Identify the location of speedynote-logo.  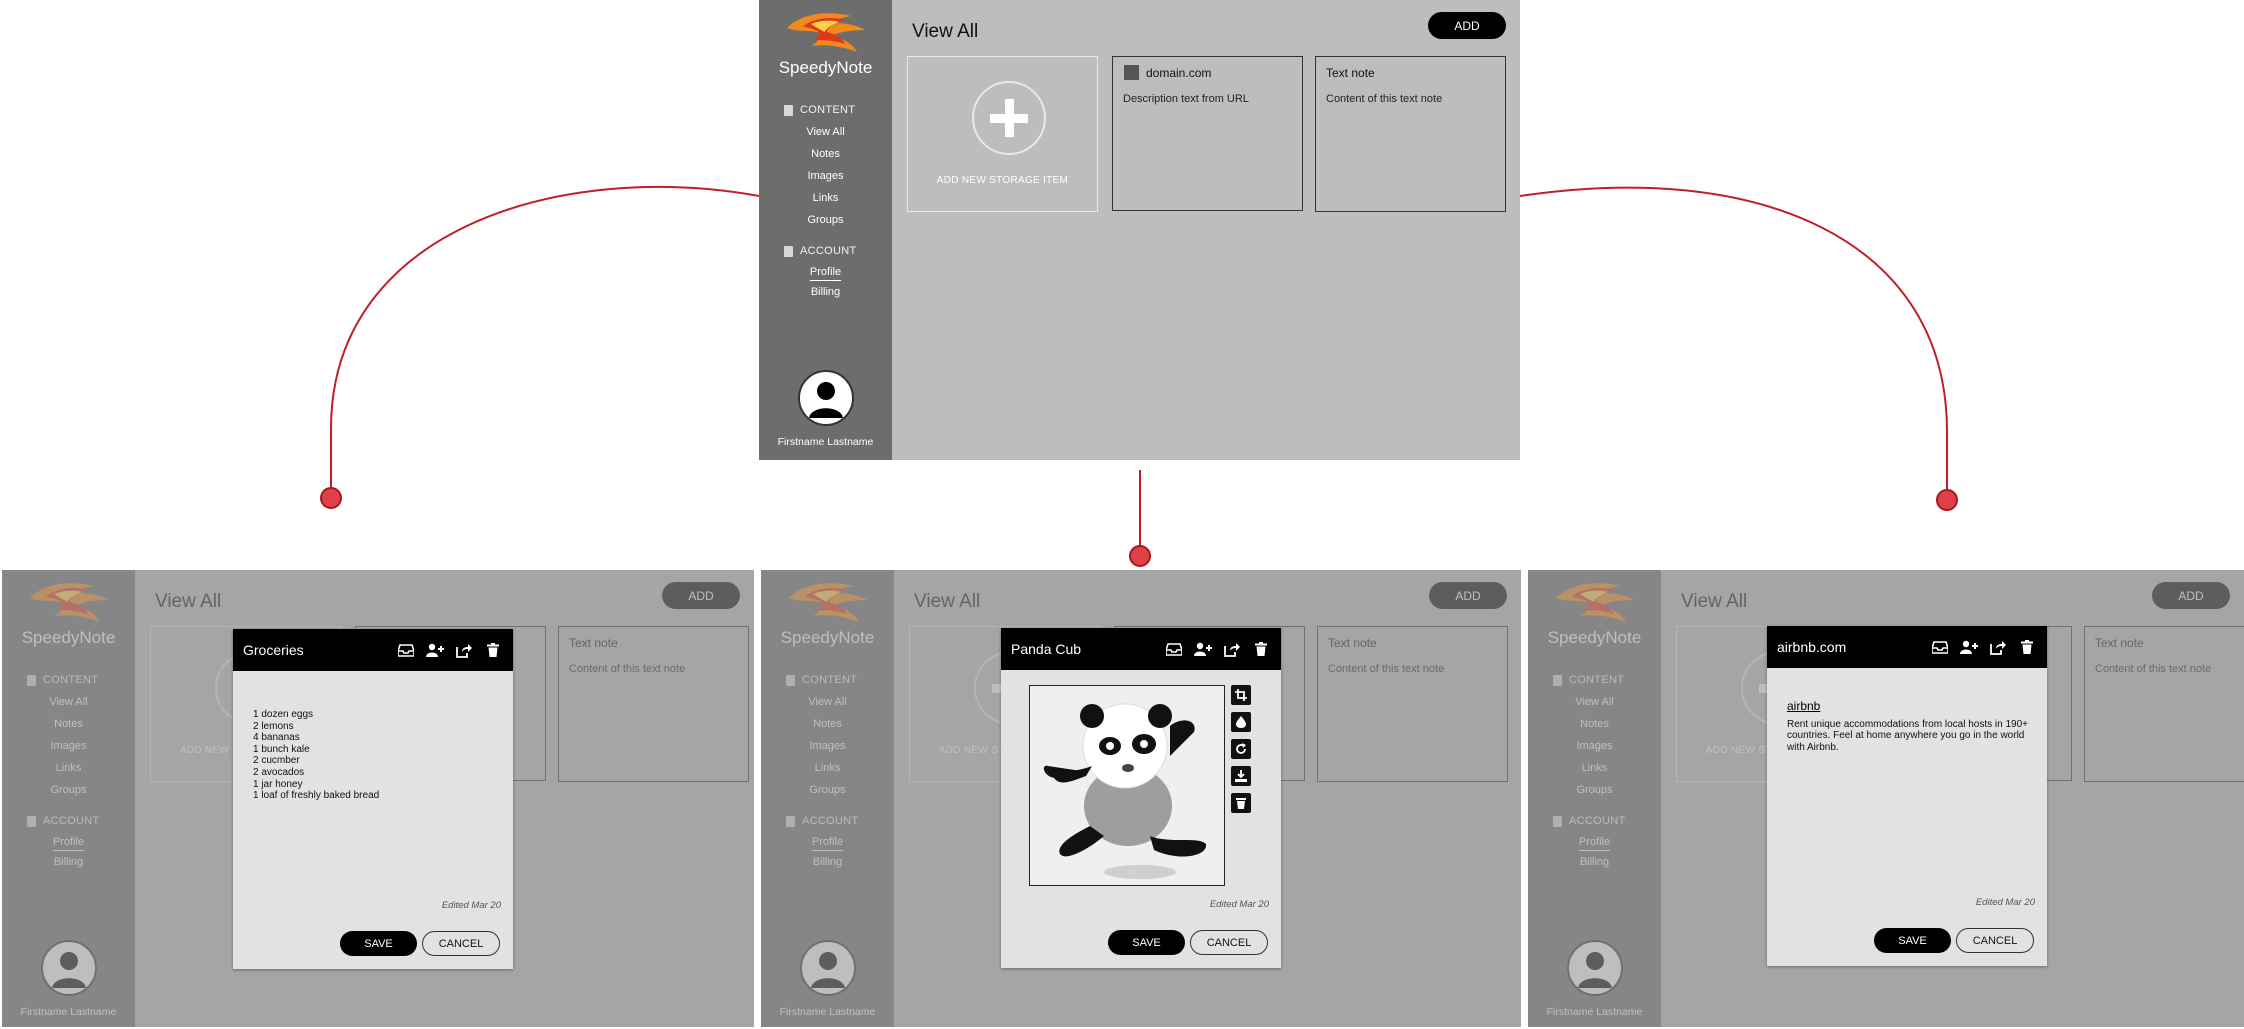
(825, 32).